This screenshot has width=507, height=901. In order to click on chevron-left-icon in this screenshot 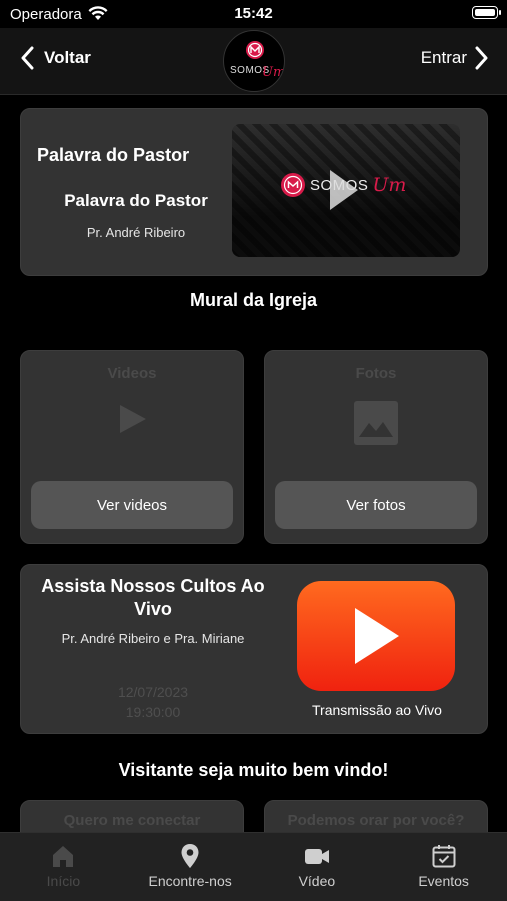, I will do `click(27, 58)`.